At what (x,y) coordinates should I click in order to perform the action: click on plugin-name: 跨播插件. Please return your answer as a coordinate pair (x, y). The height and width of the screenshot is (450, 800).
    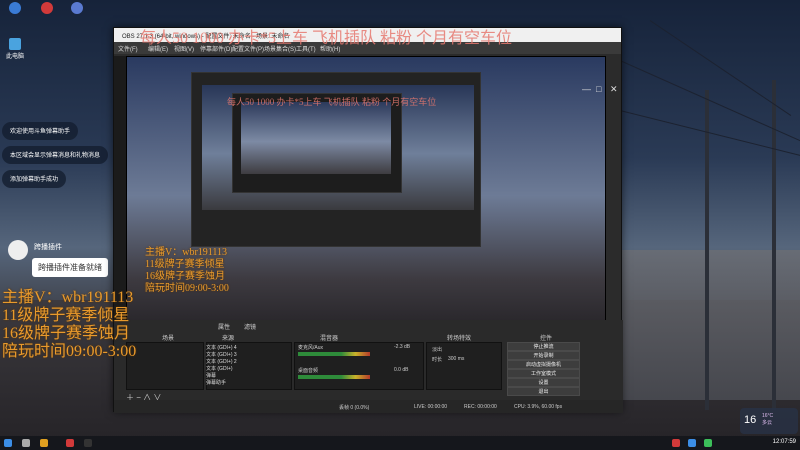
    Looking at the image, I should click on (48, 247).